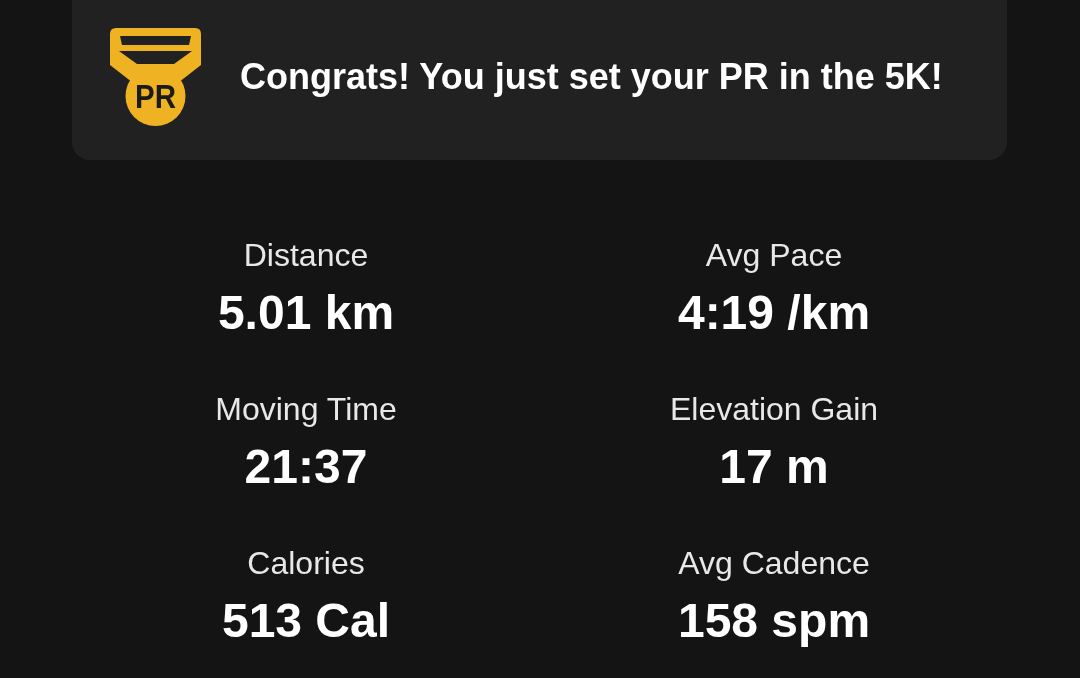 This screenshot has height=678, width=1080. What do you see at coordinates (306, 467) in the screenshot?
I see `stat-value: 21:37` at bounding box center [306, 467].